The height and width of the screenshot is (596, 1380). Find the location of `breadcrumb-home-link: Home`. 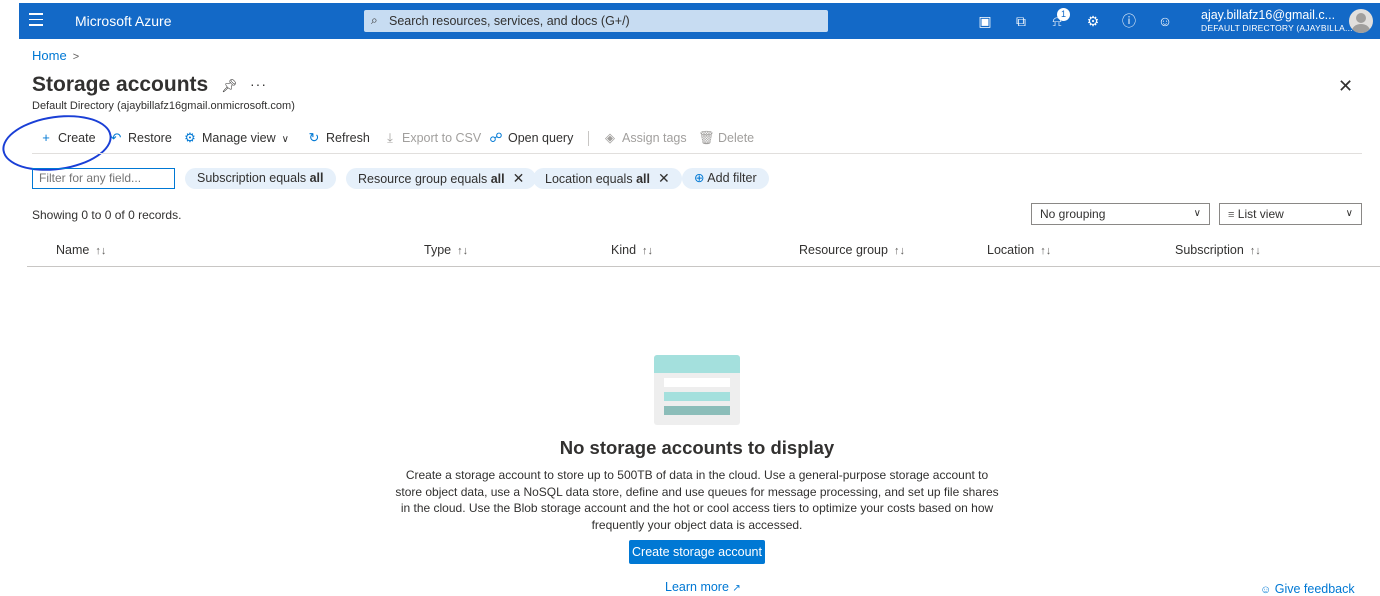

breadcrumb-home-link: Home is located at coordinates (49, 55).